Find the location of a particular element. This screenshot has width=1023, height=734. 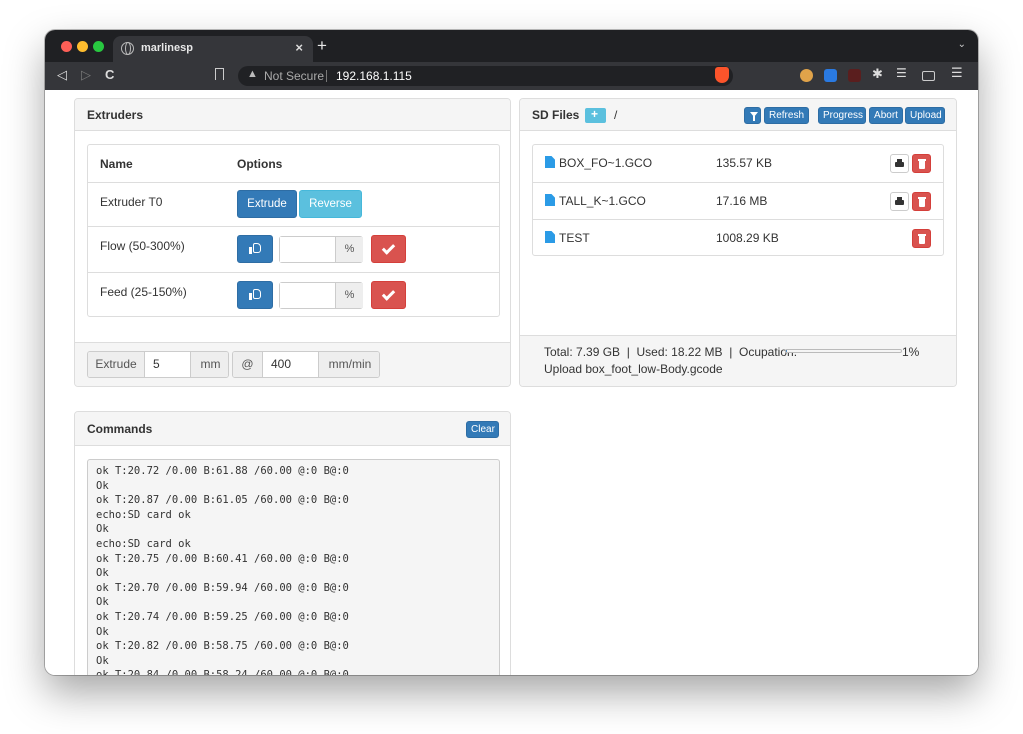

feed-row: Feed (25-150%) % is located at coordinates (293, 295).